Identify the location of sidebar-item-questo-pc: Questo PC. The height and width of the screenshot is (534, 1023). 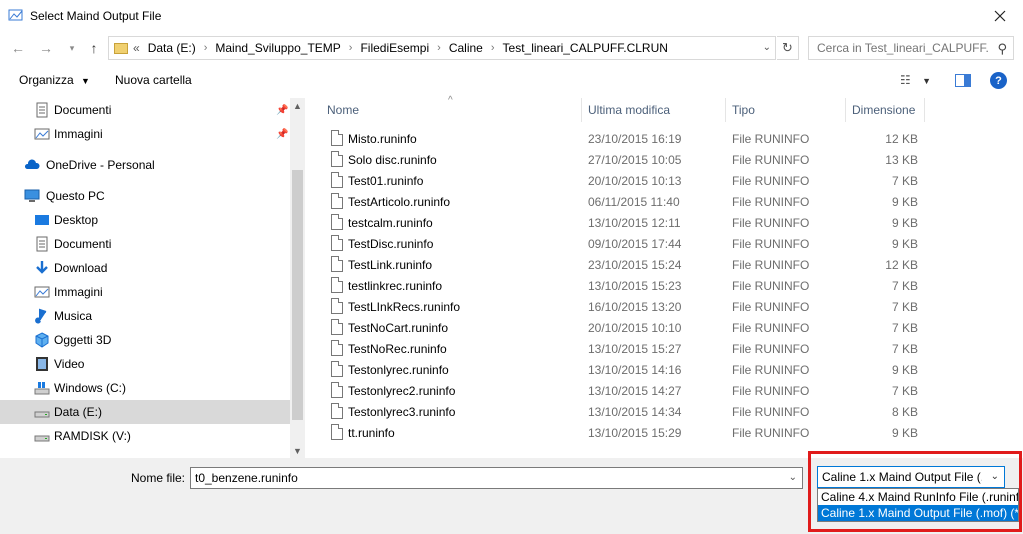
(145, 196).